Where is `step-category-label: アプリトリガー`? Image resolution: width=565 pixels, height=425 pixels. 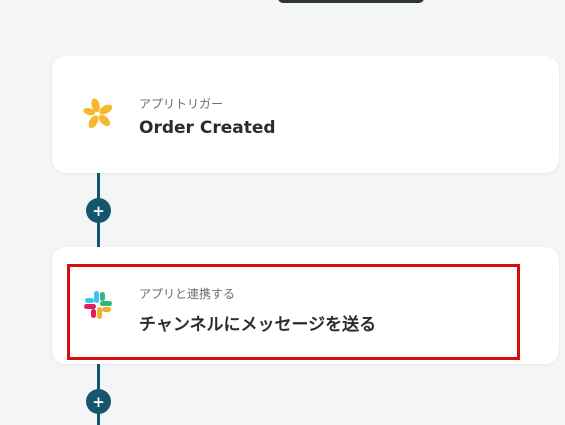
step-category-label: アプリトリガー is located at coordinates (181, 104).